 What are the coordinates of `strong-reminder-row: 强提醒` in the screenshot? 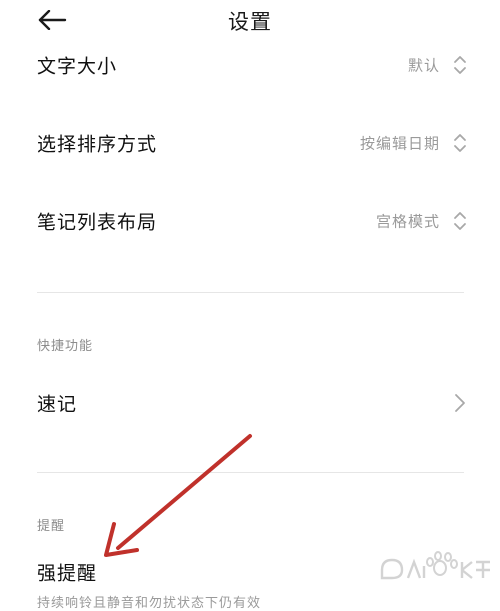 It's located at (250, 572).